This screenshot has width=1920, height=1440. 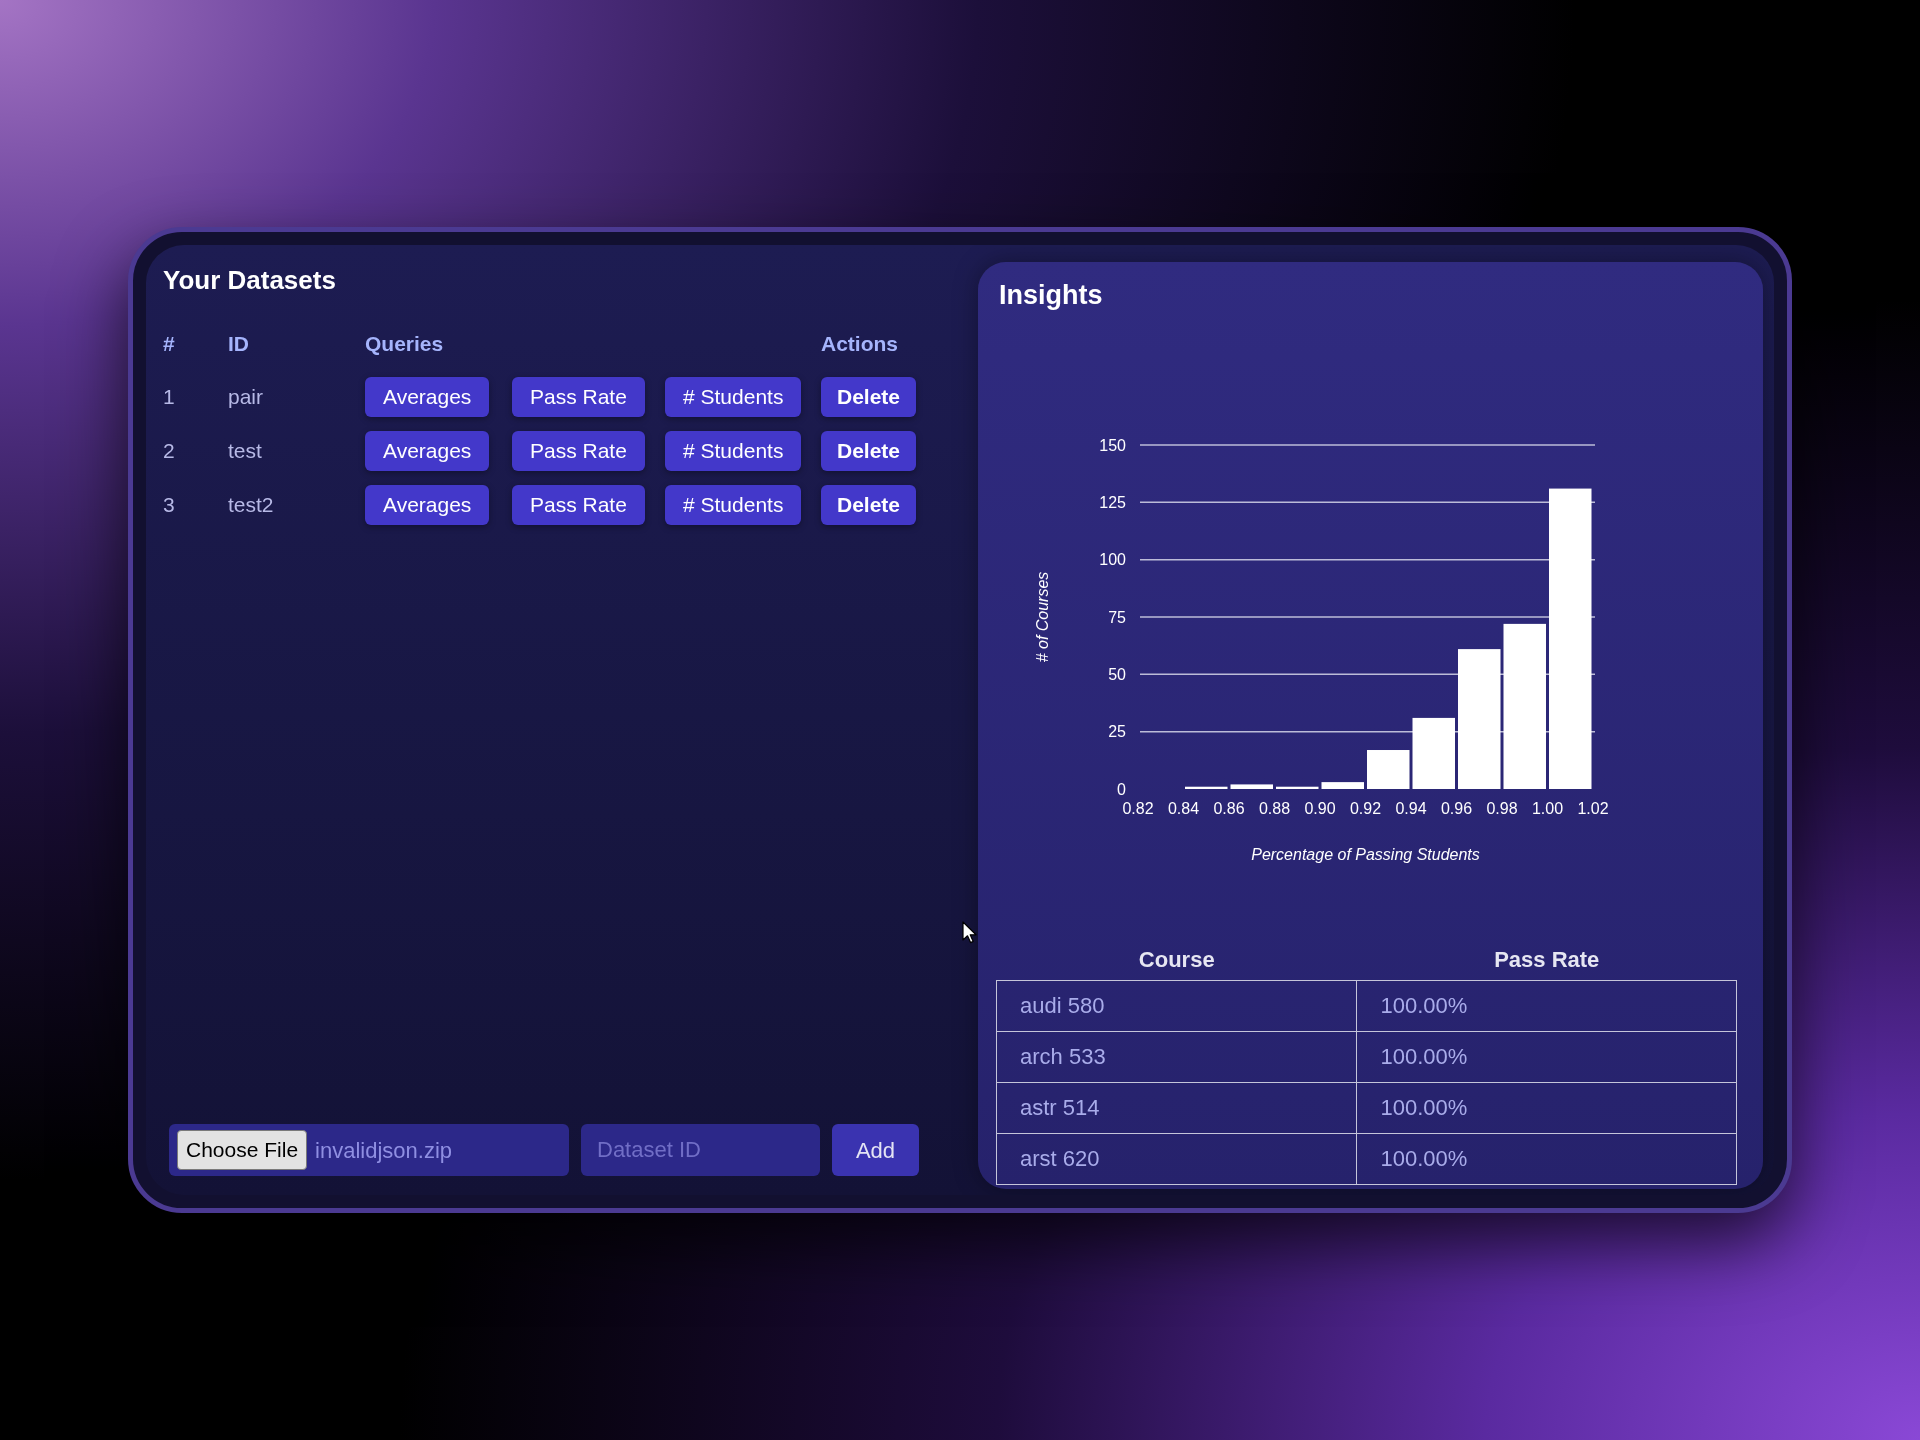 I want to click on column-header: Actions, so click(x=859, y=344).